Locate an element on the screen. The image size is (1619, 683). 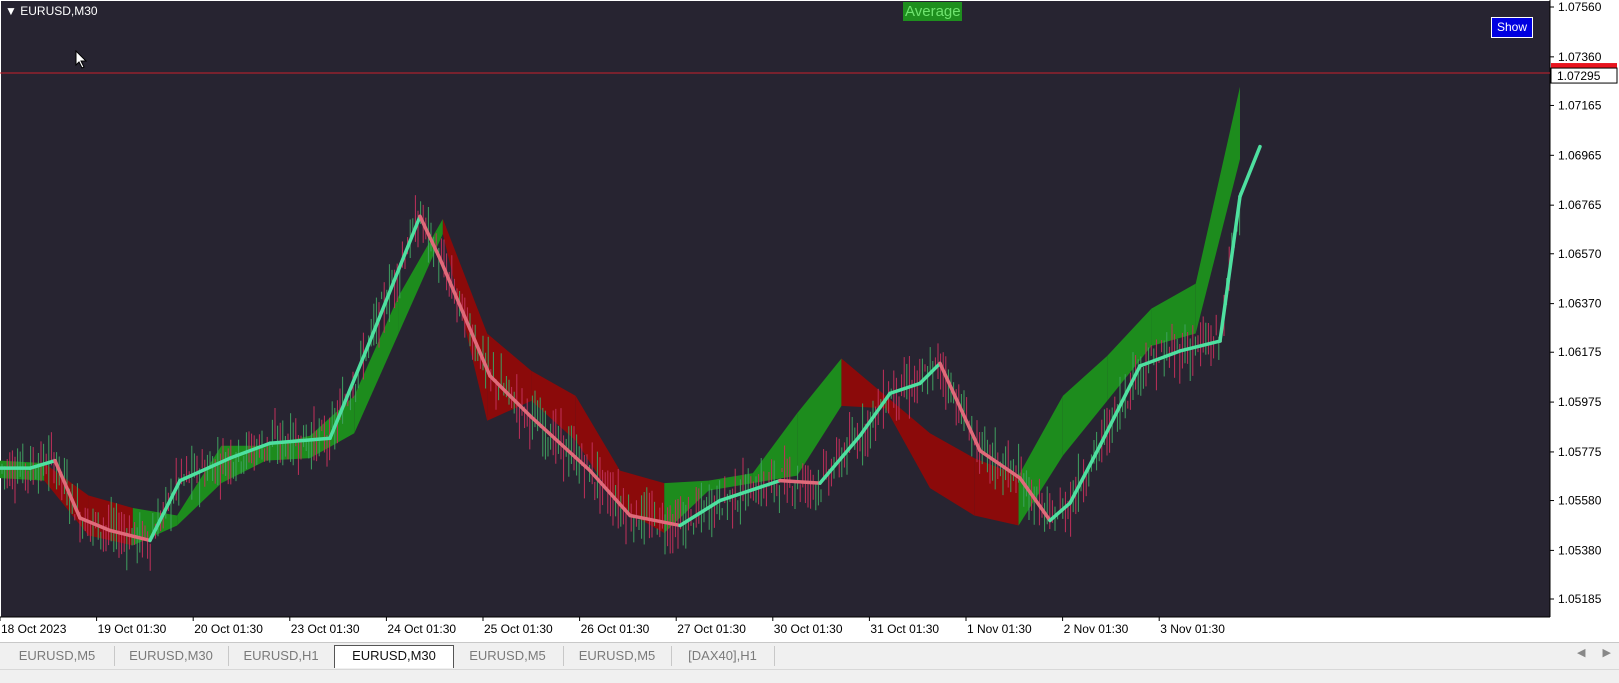
current-price-label: 1.07295 is located at coordinates (1579, 76).